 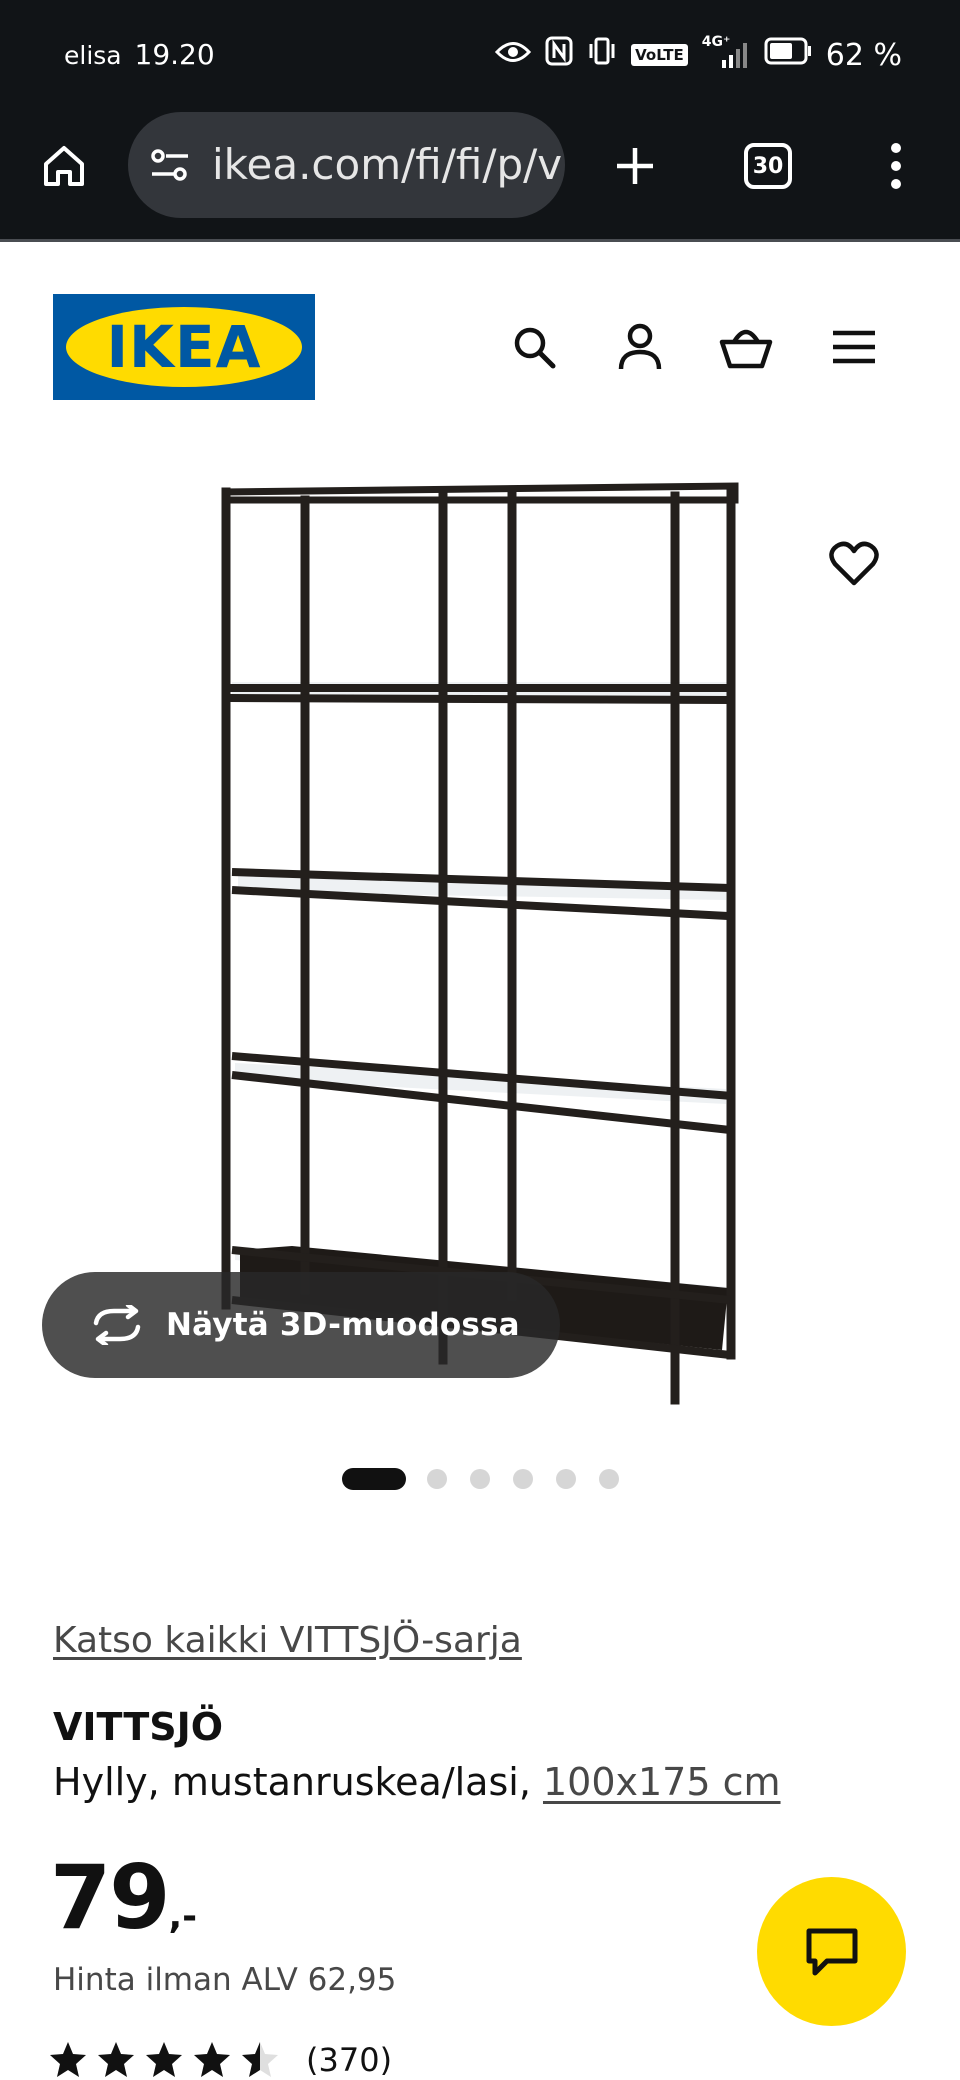 What do you see at coordinates (117, 1325) in the screenshot?
I see `rotate-3d-icon` at bounding box center [117, 1325].